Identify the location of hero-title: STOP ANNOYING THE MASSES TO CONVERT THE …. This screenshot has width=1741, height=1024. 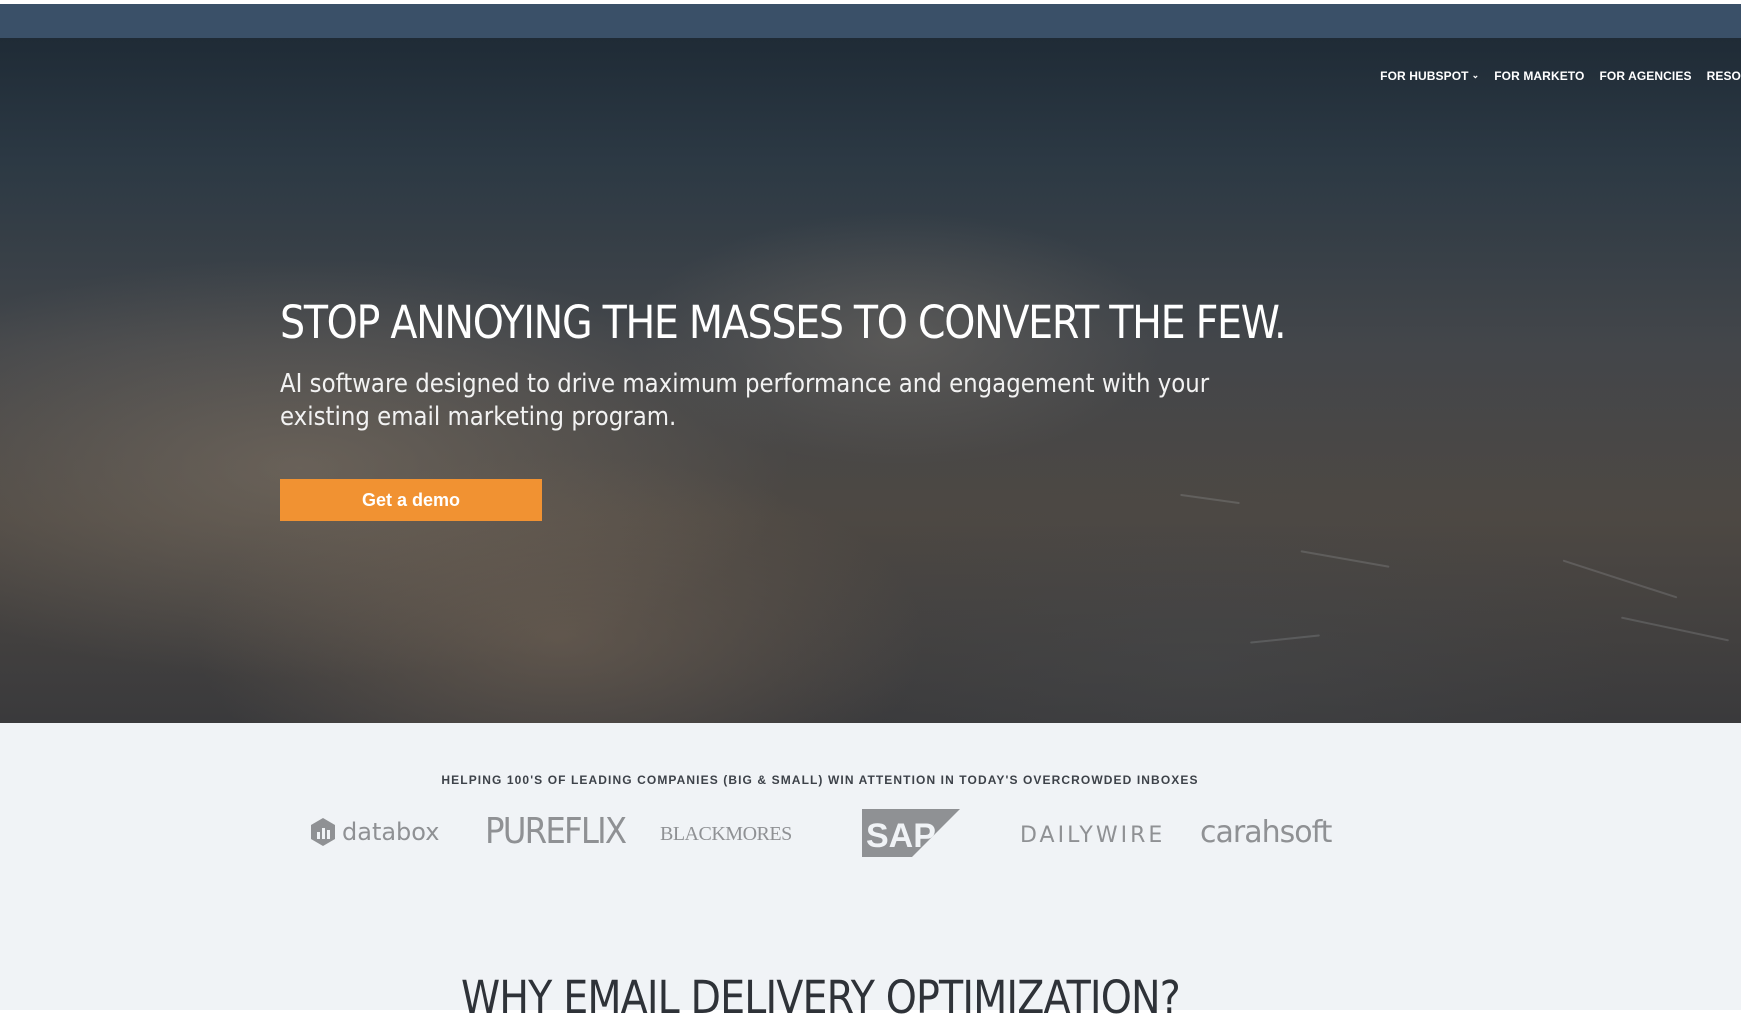
(783, 322).